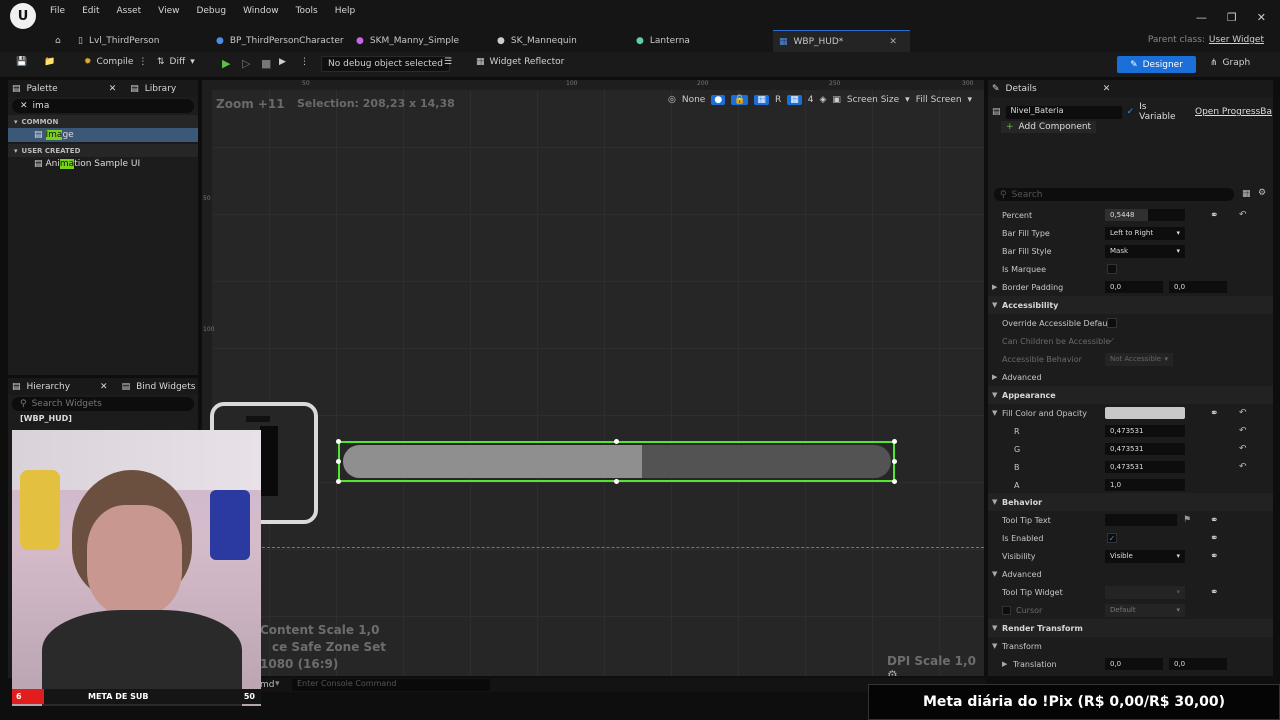 This screenshot has height=720, width=1280. Describe the element at coordinates (103, 418) in the screenshot. I see `hierarchy-root: [WBP_HUD]` at that location.